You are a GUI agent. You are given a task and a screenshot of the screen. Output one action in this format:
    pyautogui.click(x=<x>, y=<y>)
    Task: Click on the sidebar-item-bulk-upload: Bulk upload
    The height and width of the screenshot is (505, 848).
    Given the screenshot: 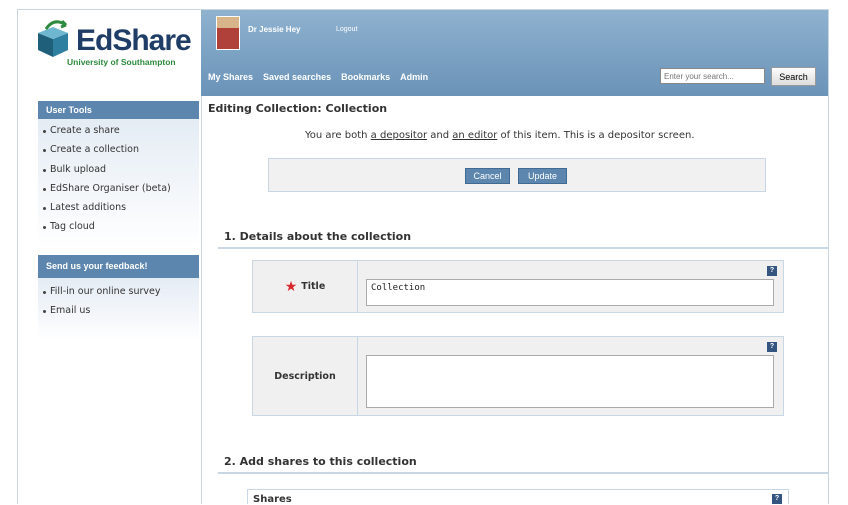 What is the action you would take?
    pyautogui.click(x=118, y=173)
    